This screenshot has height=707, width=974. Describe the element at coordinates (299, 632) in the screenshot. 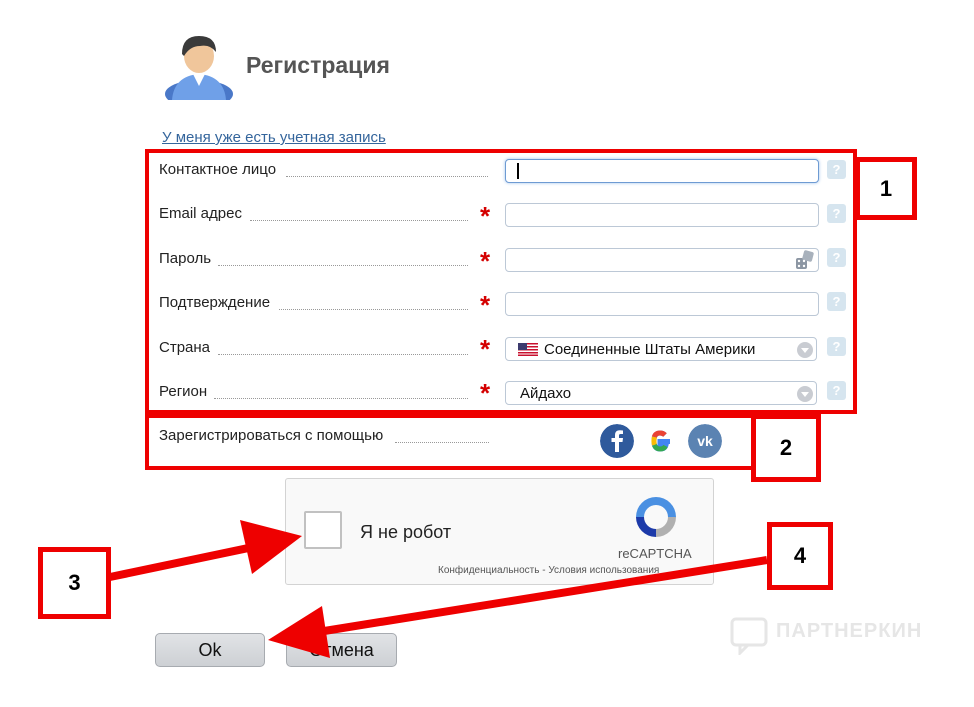

I see `arrow-4-head` at that location.